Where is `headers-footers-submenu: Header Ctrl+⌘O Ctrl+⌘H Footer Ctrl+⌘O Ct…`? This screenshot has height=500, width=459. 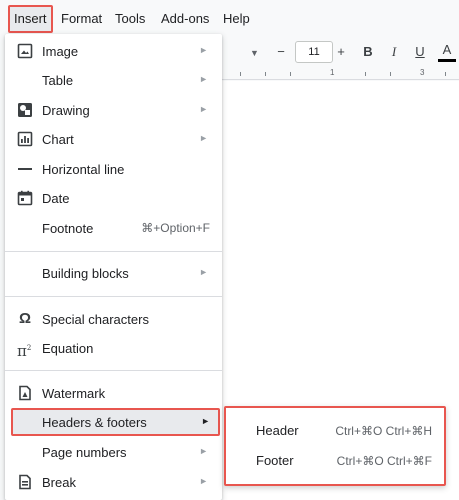
headers-footers-submenu: Header Ctrl+⌘O Ctrl+⌘H Footer Ctrl+⌘O Ct… is located at coordinates (335, 446).